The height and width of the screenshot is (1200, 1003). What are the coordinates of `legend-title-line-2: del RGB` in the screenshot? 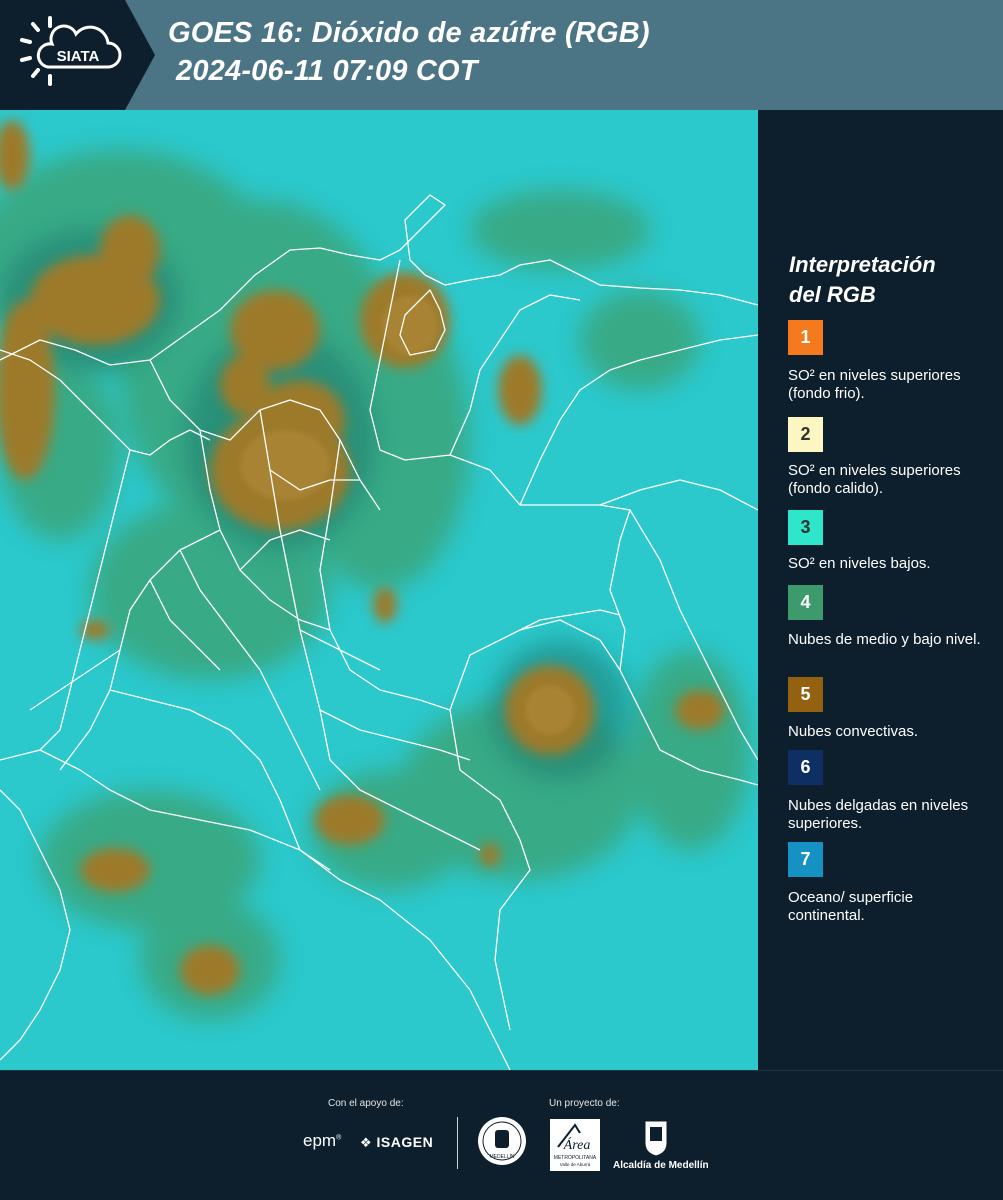 It's located at (832, 294).